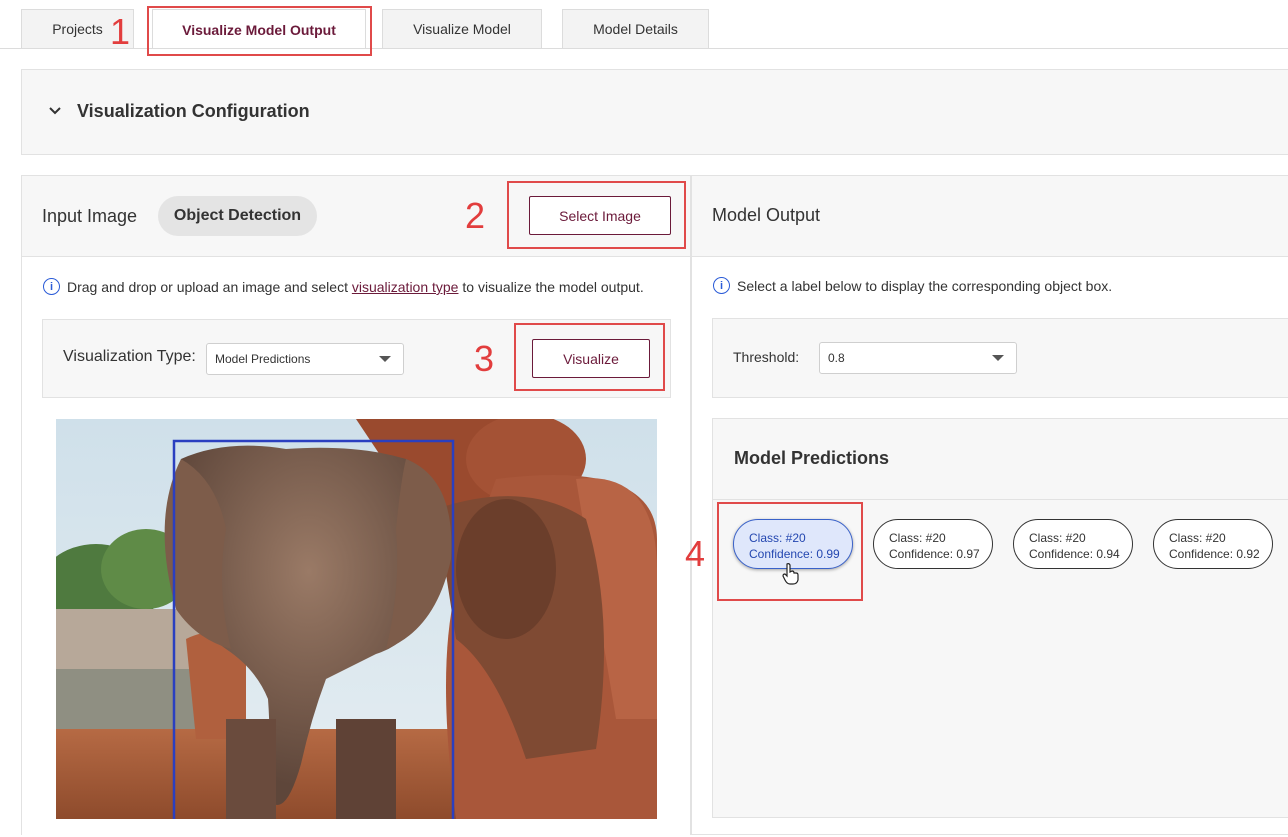 The height and width of the screenshot is (837, 1288). What do you see at coordinates (405, 287) in the screenshot?
I see `visualization-type-link: visualization type` at bounding box center [405, 287].